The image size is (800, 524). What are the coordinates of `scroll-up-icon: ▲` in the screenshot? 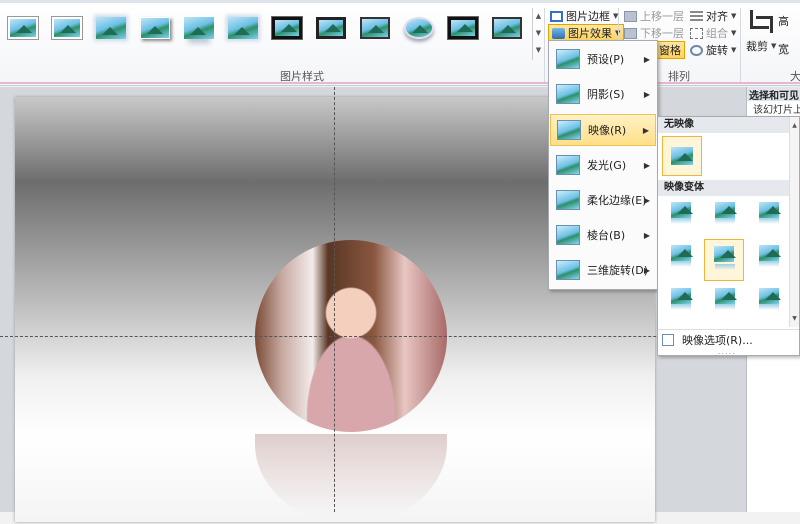 It's located at (794, 125).